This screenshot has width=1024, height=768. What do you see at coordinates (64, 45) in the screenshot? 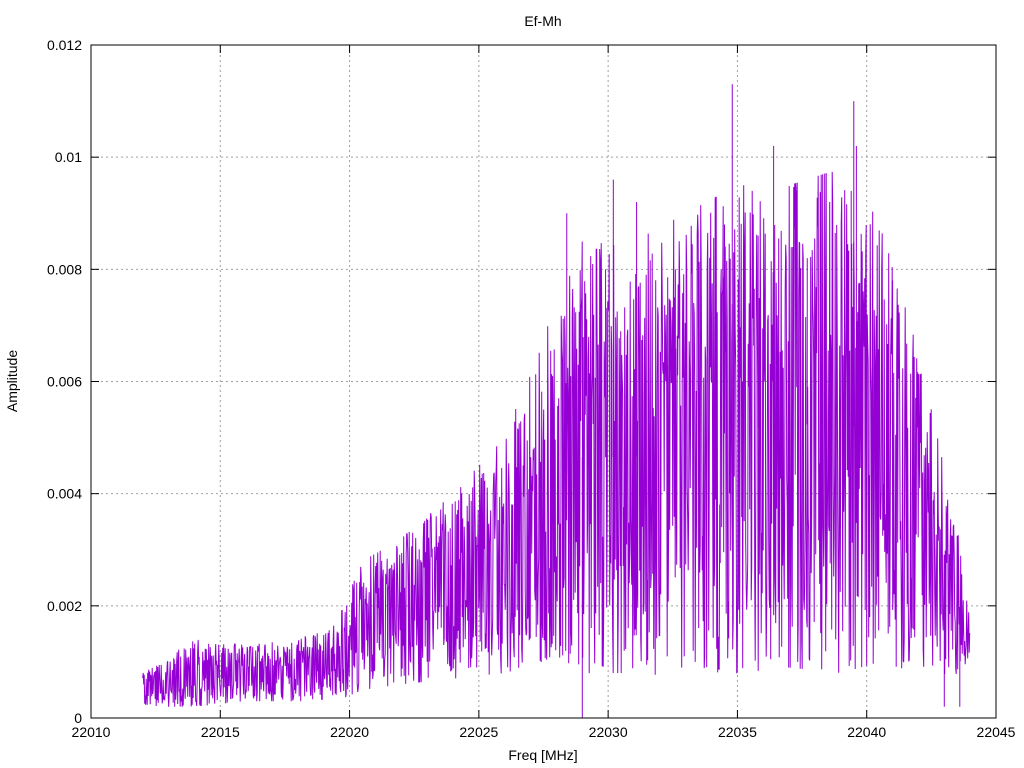
I see `y-tick-label: 0.012` at bounding box center [64, 45].